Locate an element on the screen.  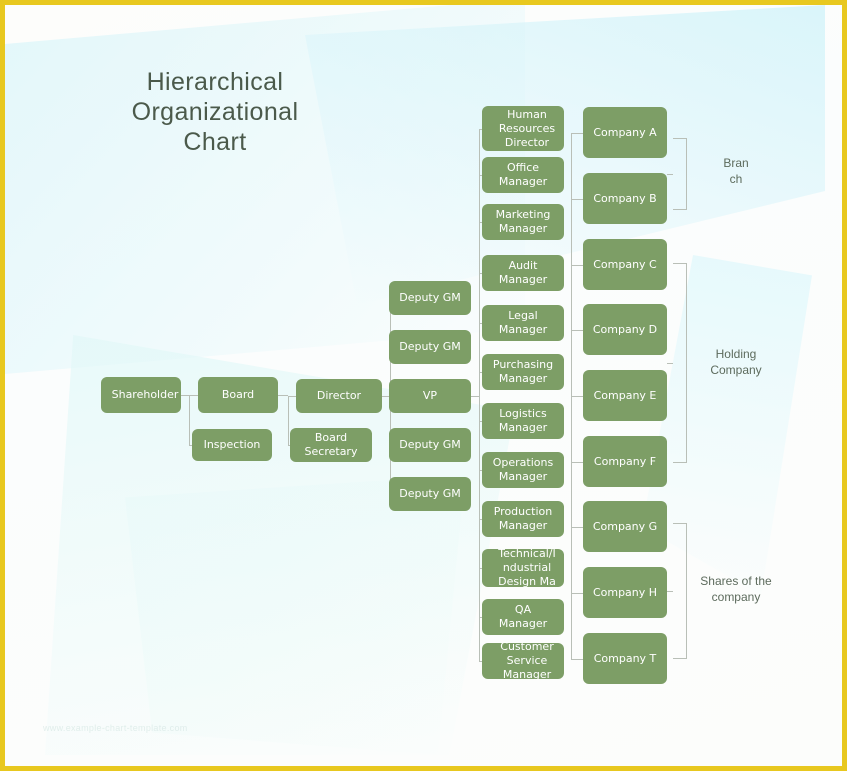
node-company-a: Company A is located at coordinates (625, 132).